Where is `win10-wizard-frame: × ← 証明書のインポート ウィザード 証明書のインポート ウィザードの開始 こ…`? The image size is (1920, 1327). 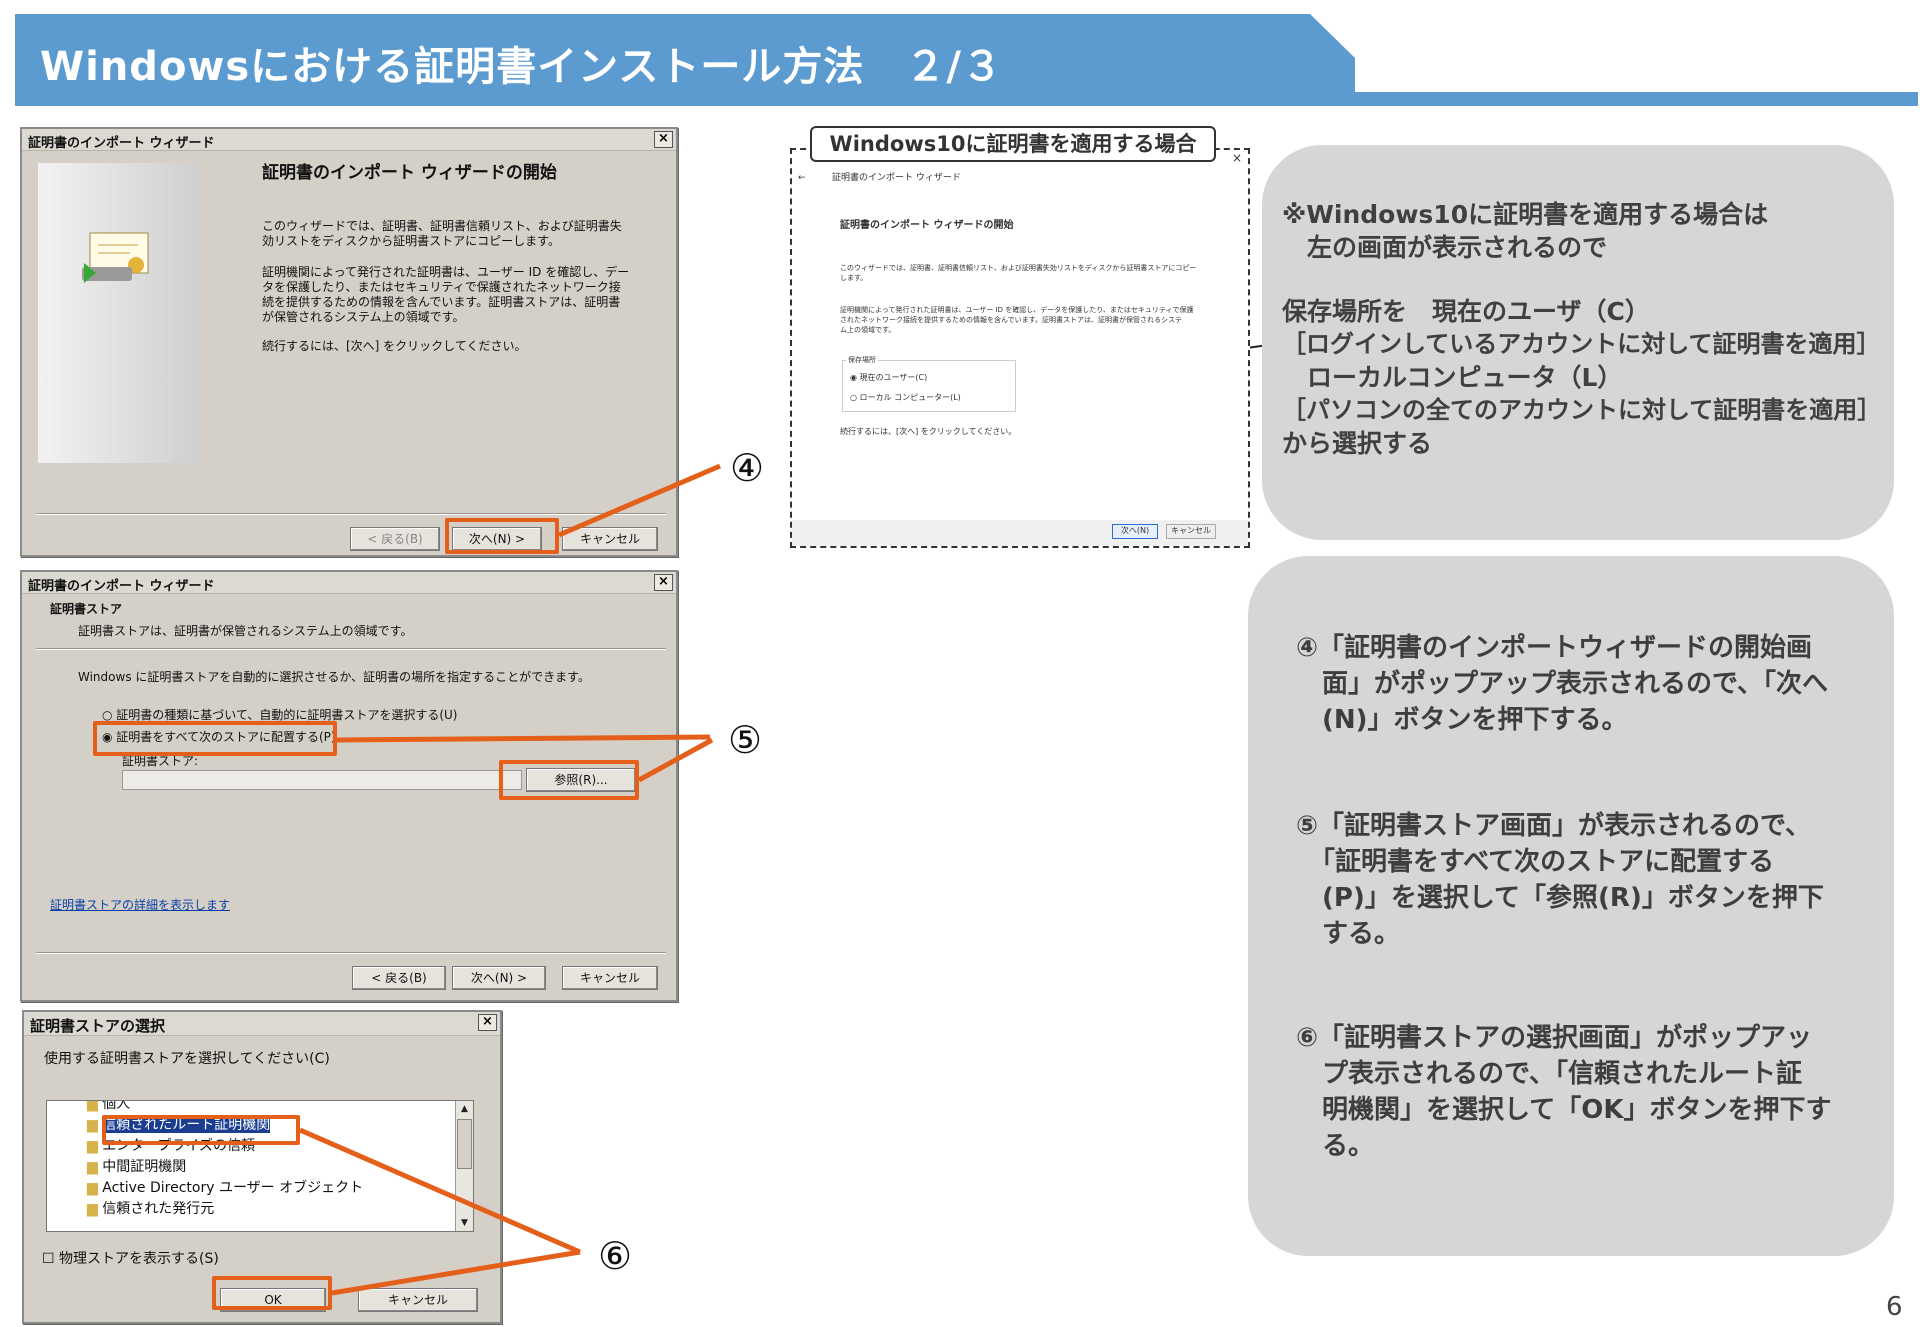
win10-wizard-frame: × ← 証明書のインポート ウィザード 証明書のインポート ウィザードの開始 こ… is located at coordinates (1020, 348).